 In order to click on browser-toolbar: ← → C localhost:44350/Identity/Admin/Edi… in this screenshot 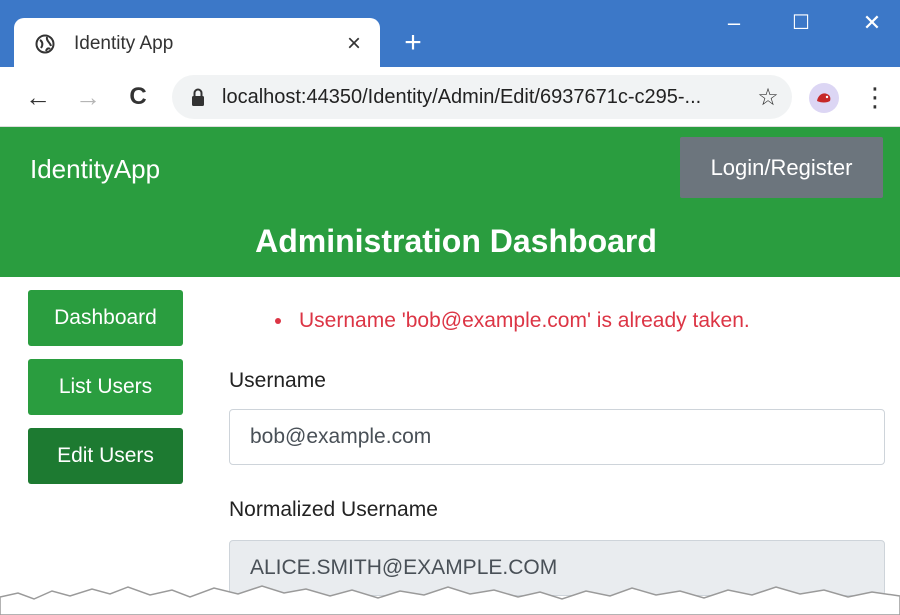, I will do `click(450, 97)`.